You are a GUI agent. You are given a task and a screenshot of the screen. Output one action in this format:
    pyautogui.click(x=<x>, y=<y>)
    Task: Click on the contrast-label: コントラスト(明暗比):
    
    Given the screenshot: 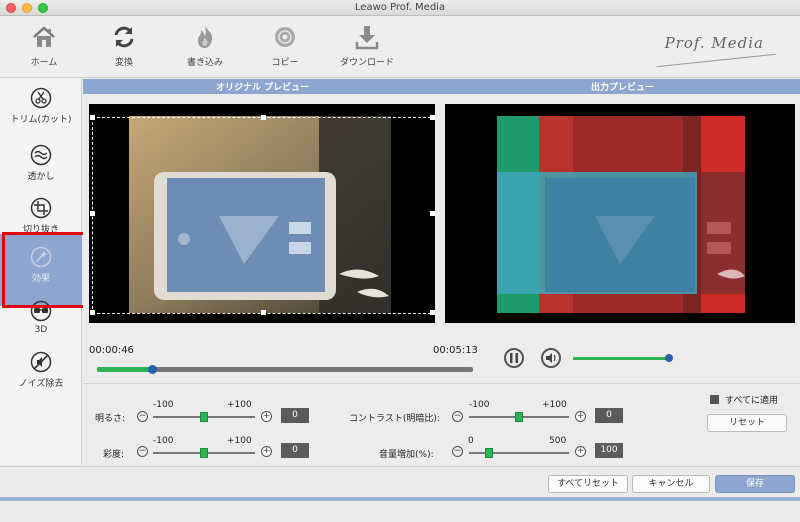 What is the action you would take?
    pyautogui.click(x=394, y=419)
    